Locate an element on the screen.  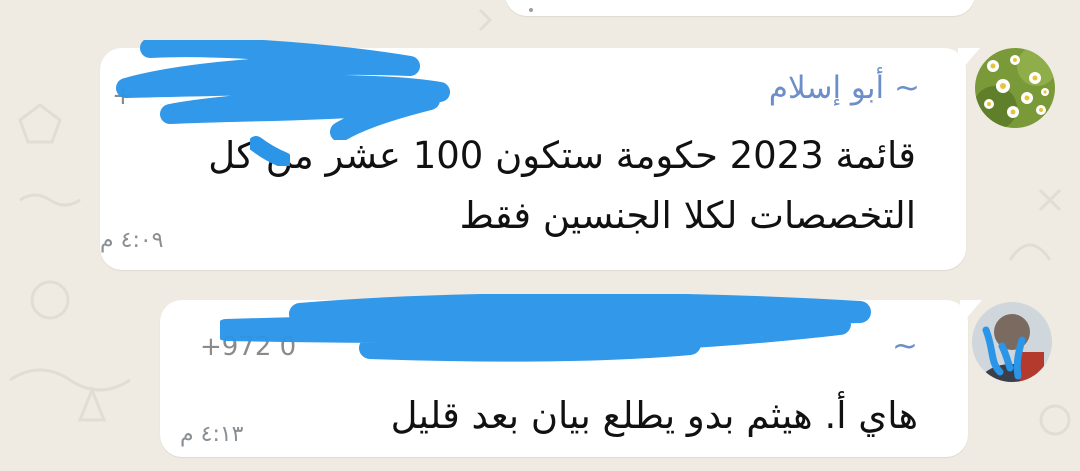
sender-phone: +972 0 is located at coordinates (248, 347).